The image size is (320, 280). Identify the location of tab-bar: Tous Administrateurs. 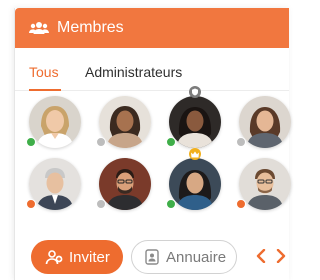
(152, 73).